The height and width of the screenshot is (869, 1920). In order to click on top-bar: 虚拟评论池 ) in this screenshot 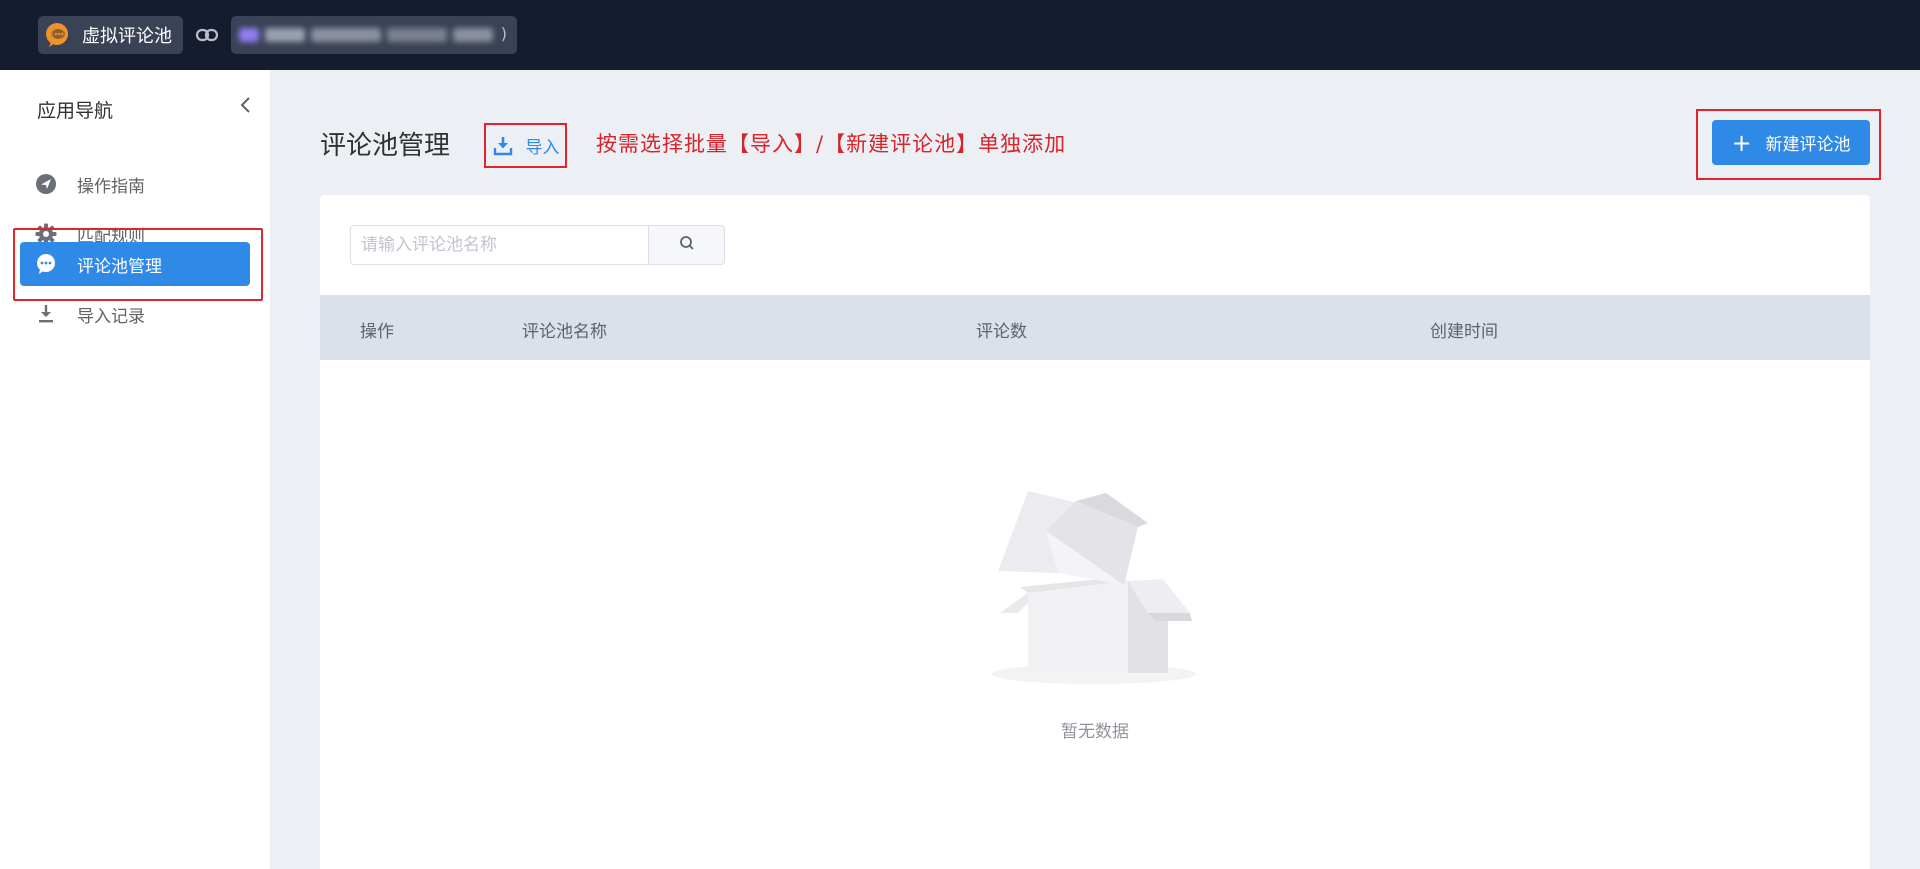, I will do `click(960, 35)`.